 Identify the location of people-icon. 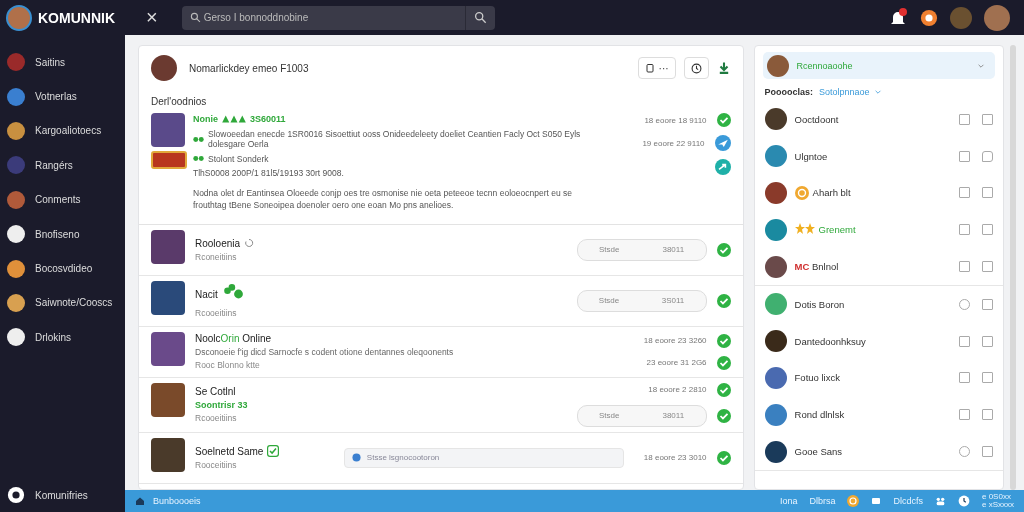
(940, 501).